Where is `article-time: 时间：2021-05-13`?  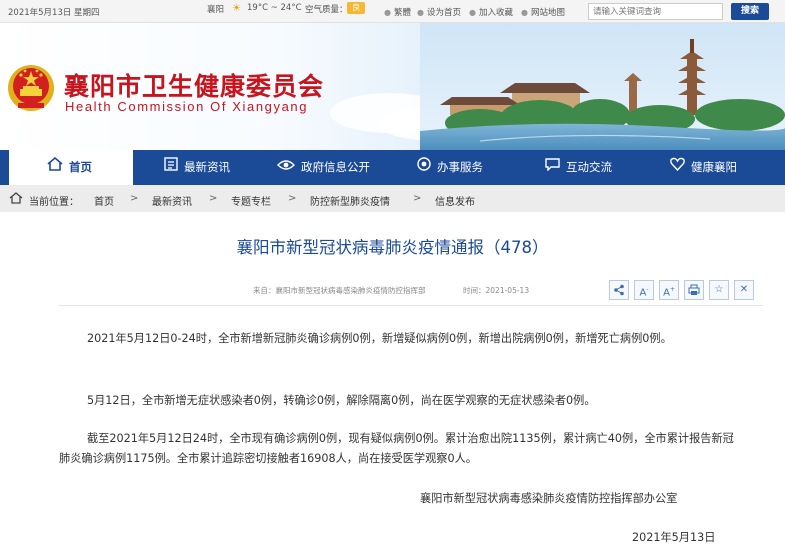
article-time: 时间：2021-05-13 is located at coordinates (496, 290).